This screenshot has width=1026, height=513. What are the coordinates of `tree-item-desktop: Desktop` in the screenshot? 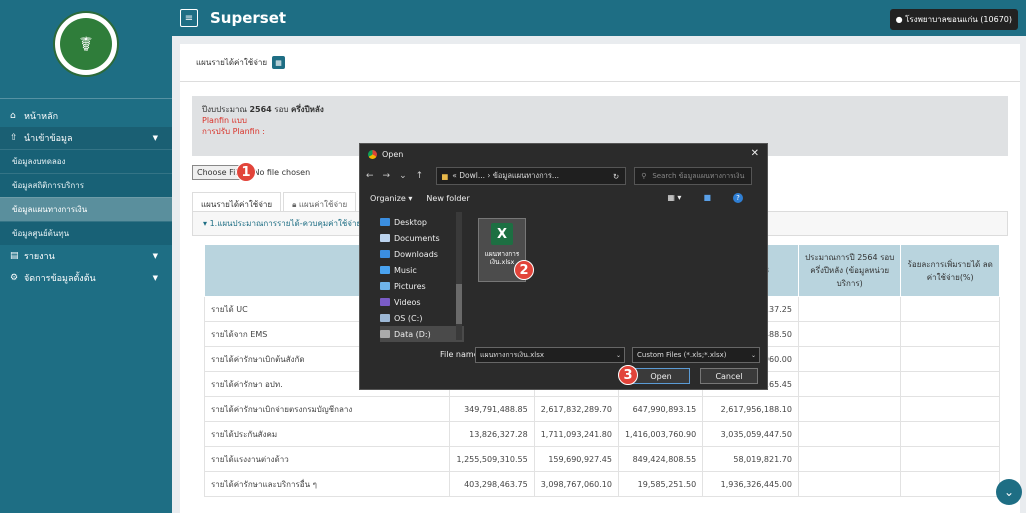 It's located at (422, 222).